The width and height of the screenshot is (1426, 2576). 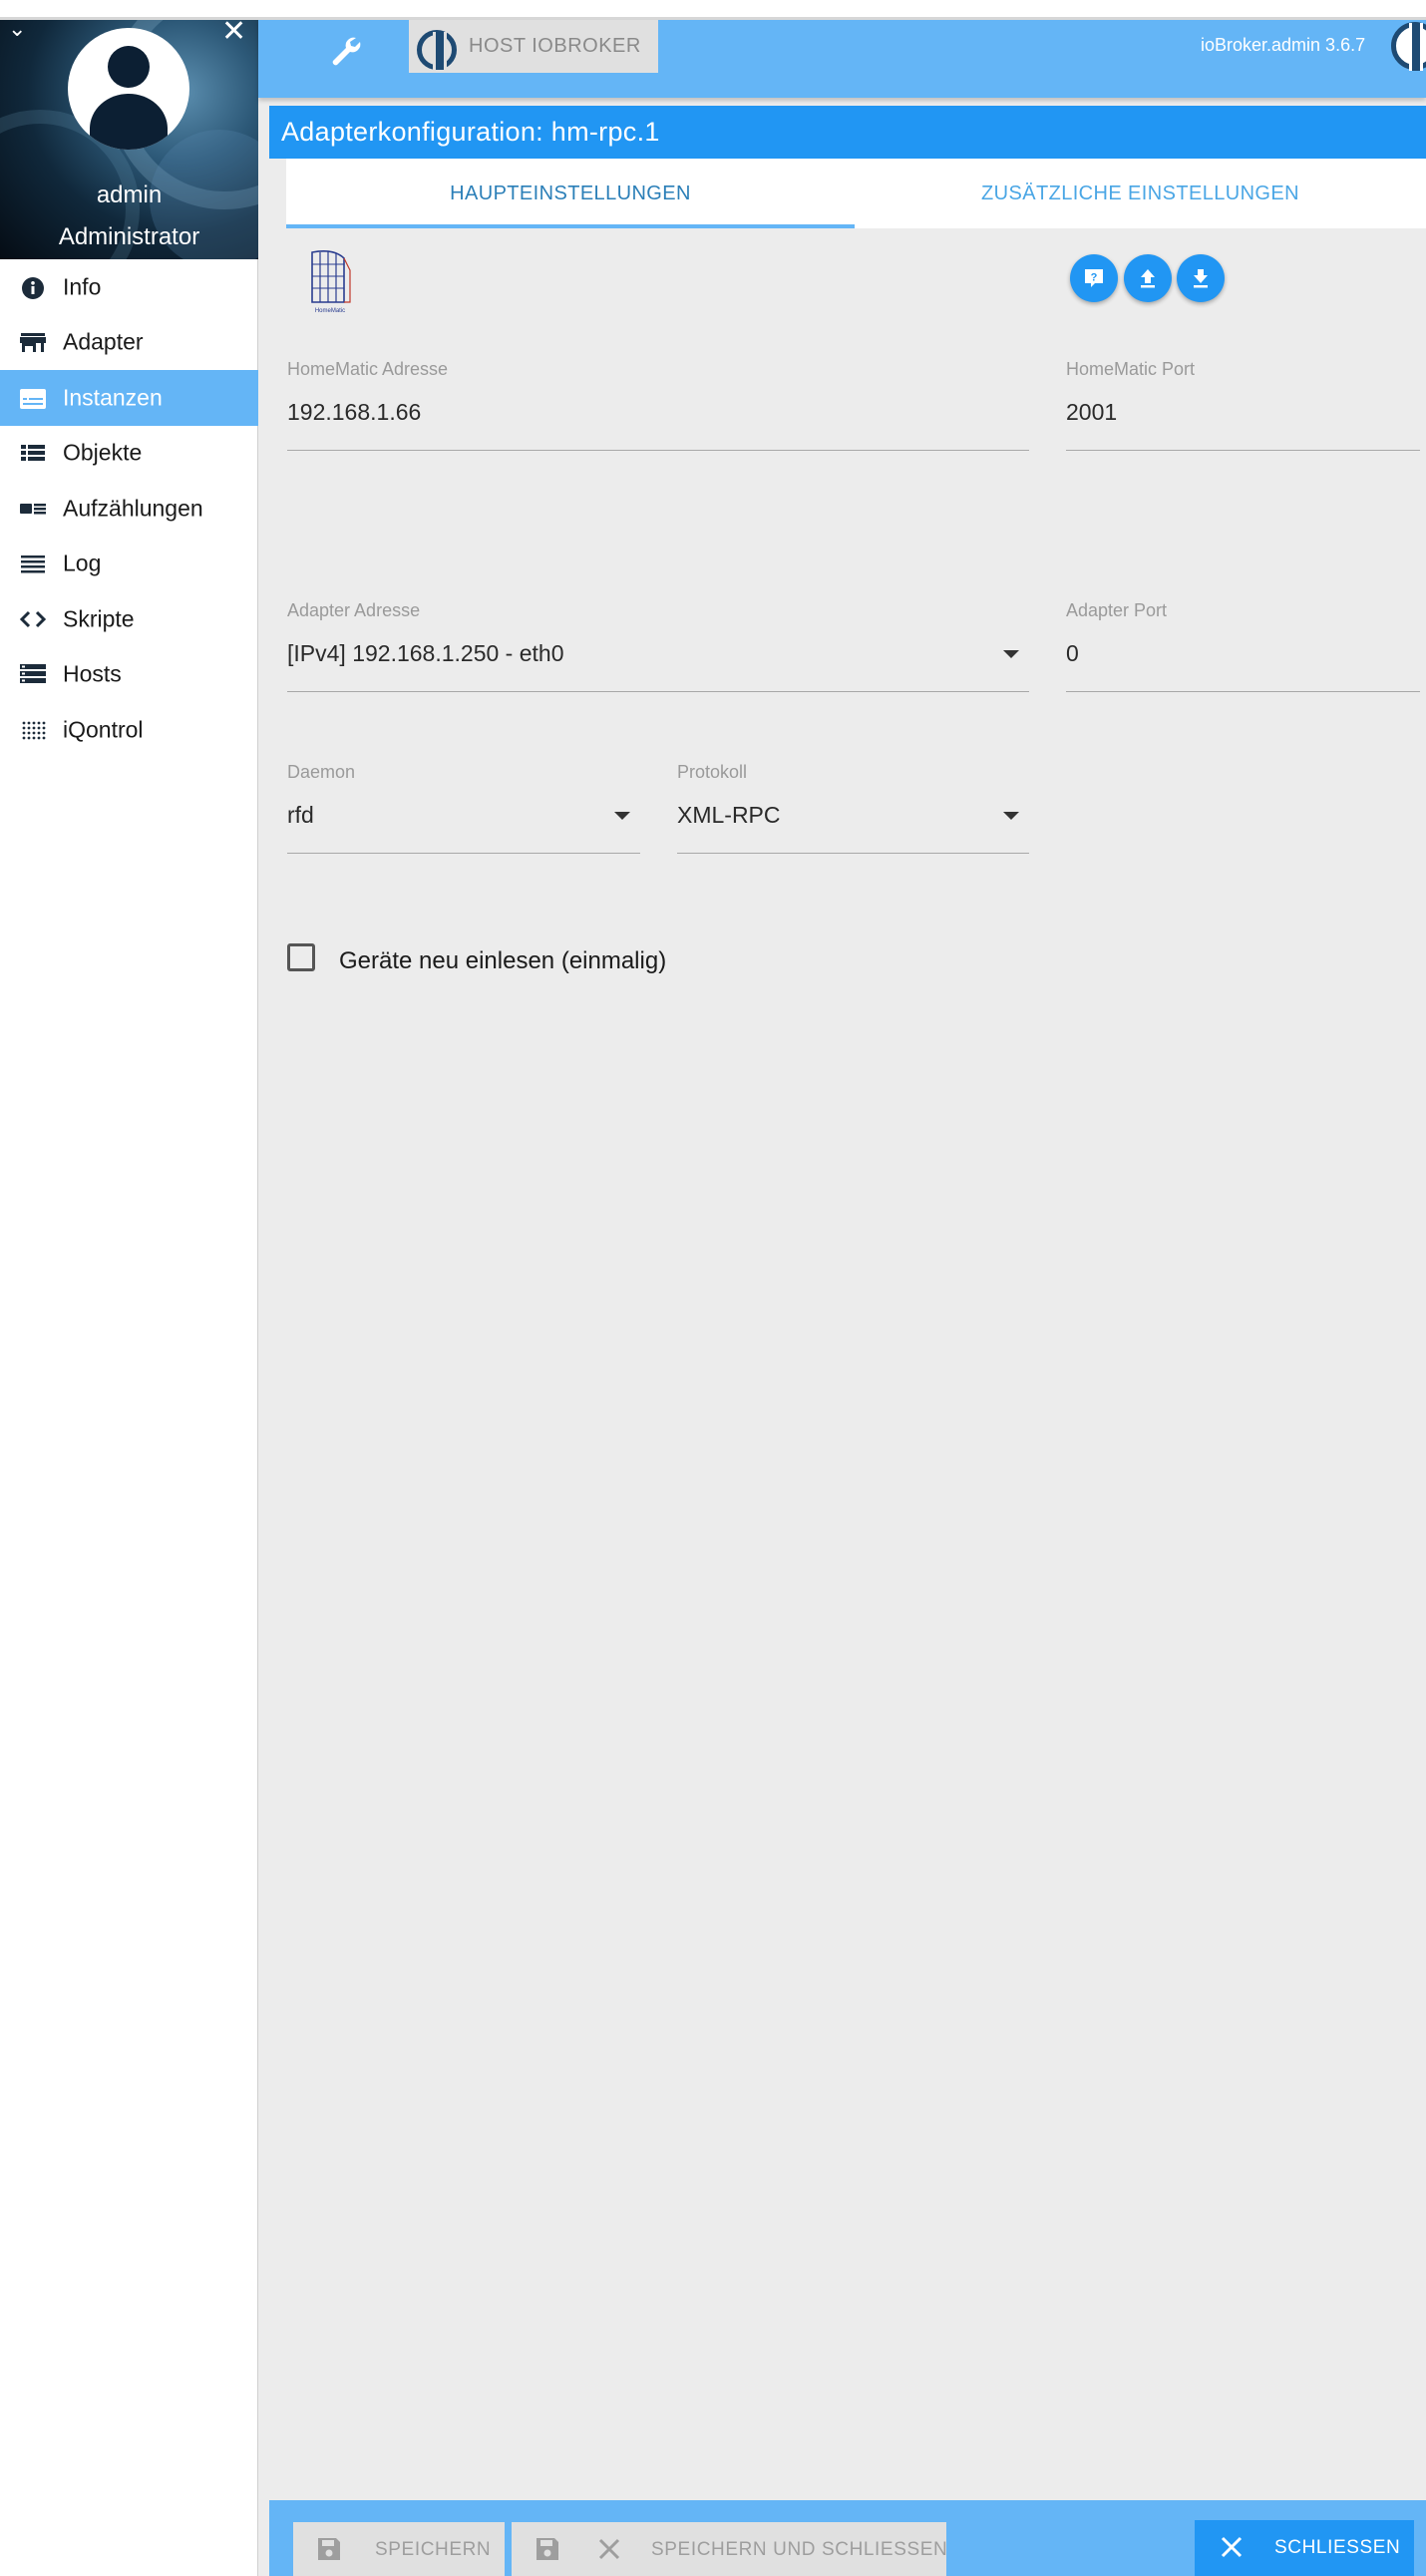 I want to click on enum-icon, so click(x=33, y=509).